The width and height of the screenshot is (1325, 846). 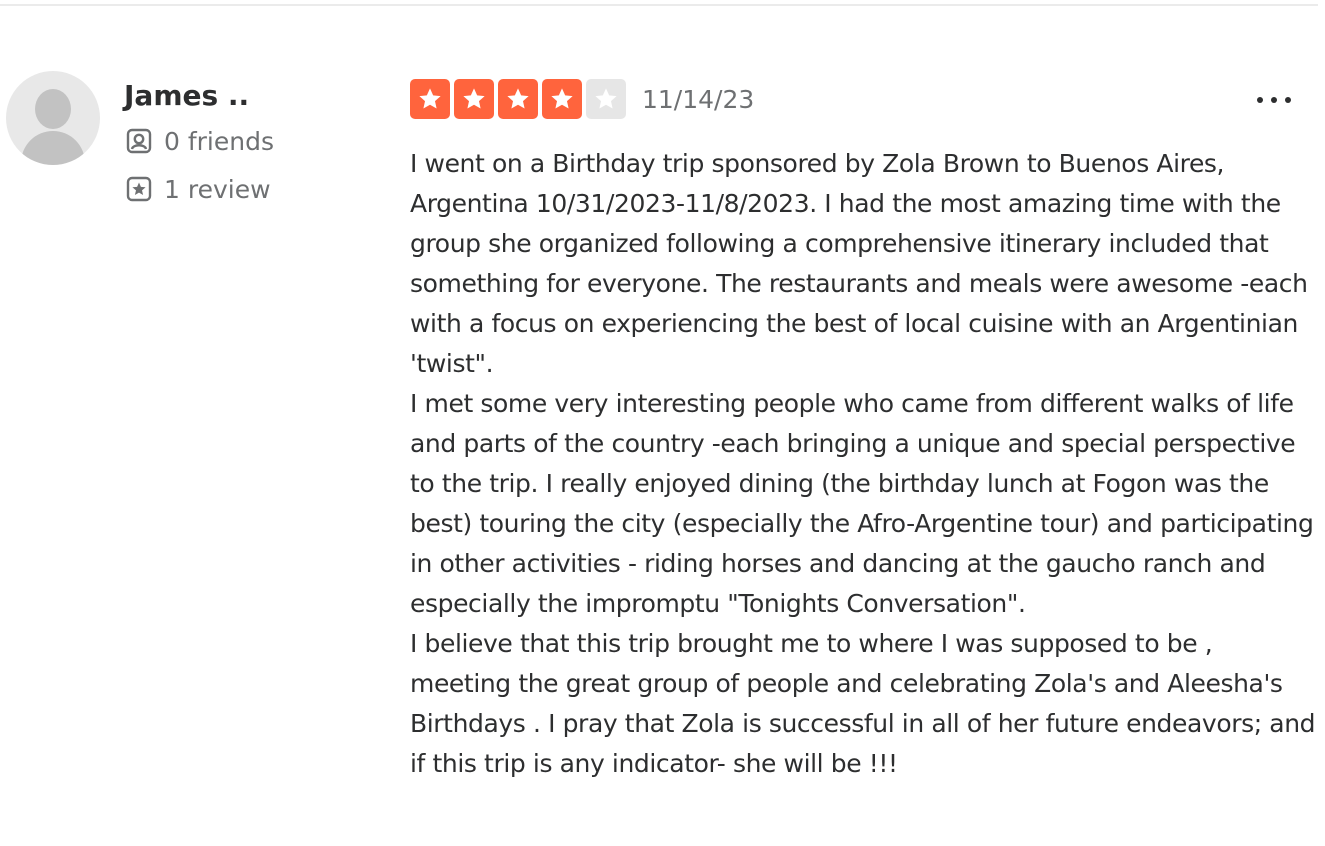 What do you see at coordinates (139, 189) in the screenshot?
I see `review-star-icon` at bounding box center [139, 189].